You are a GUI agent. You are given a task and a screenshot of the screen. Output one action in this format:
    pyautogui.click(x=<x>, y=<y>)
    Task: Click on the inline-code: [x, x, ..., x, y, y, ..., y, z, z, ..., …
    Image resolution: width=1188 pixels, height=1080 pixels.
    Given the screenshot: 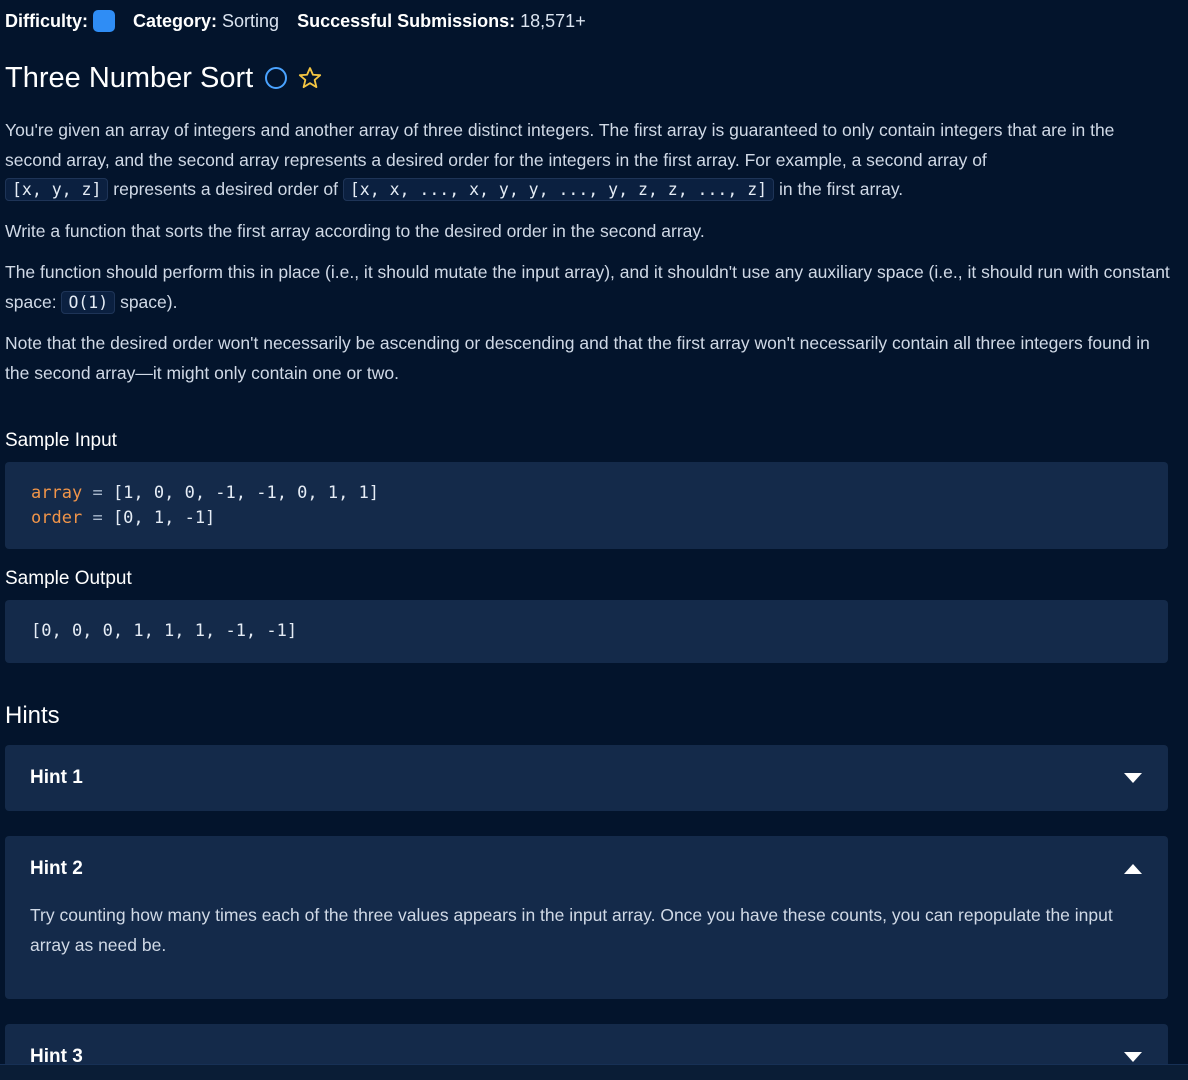 What is the action you would take?
    pyautogui.click(x=558, y=189)
    